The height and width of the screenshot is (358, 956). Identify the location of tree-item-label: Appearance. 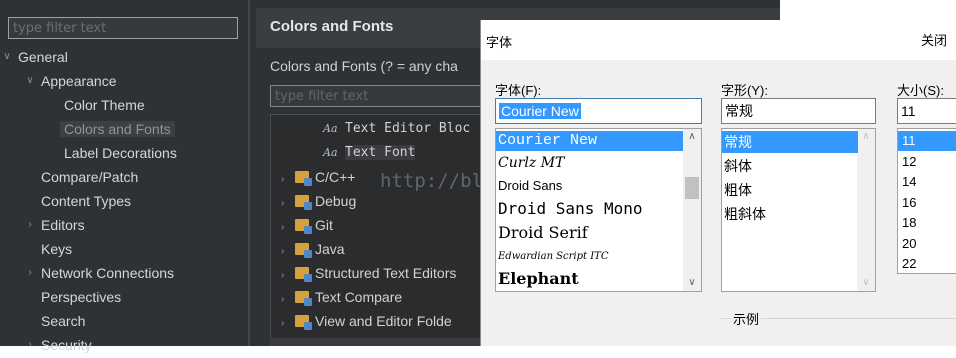
(79, 81).